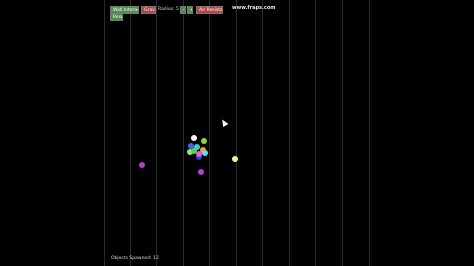 The height and width of the screenshot is (266, 474). I want to click on fraps-watermark: www.fraps.com, so click(254, 8).